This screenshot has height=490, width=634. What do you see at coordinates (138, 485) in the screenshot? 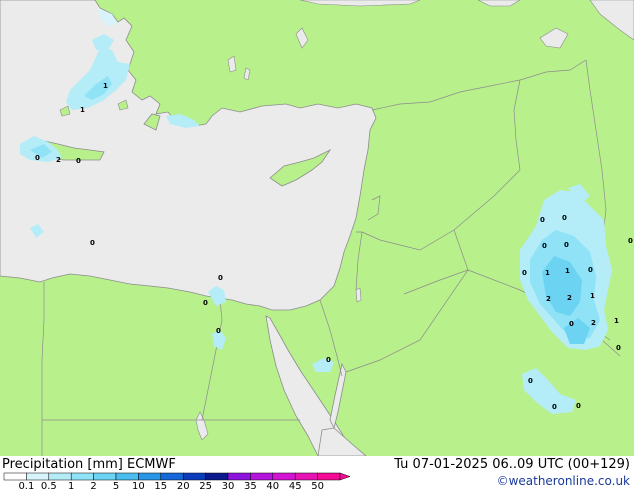
I see `colorbar-tick-label: 10` at bounding box center [138, 485].